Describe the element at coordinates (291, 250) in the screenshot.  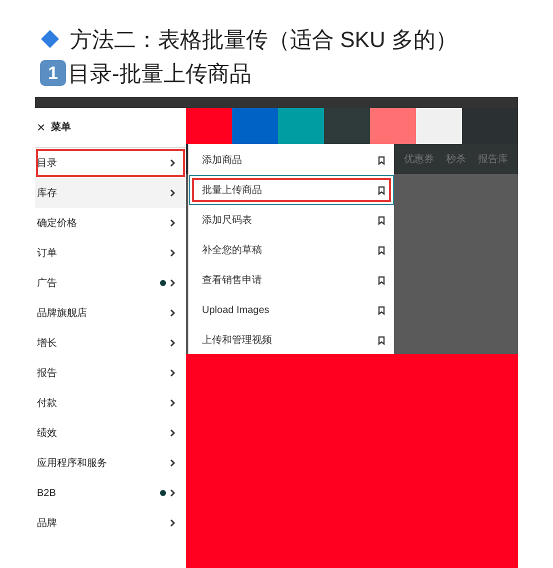
I see `submenu-item: 补全您的草稿` at that location.